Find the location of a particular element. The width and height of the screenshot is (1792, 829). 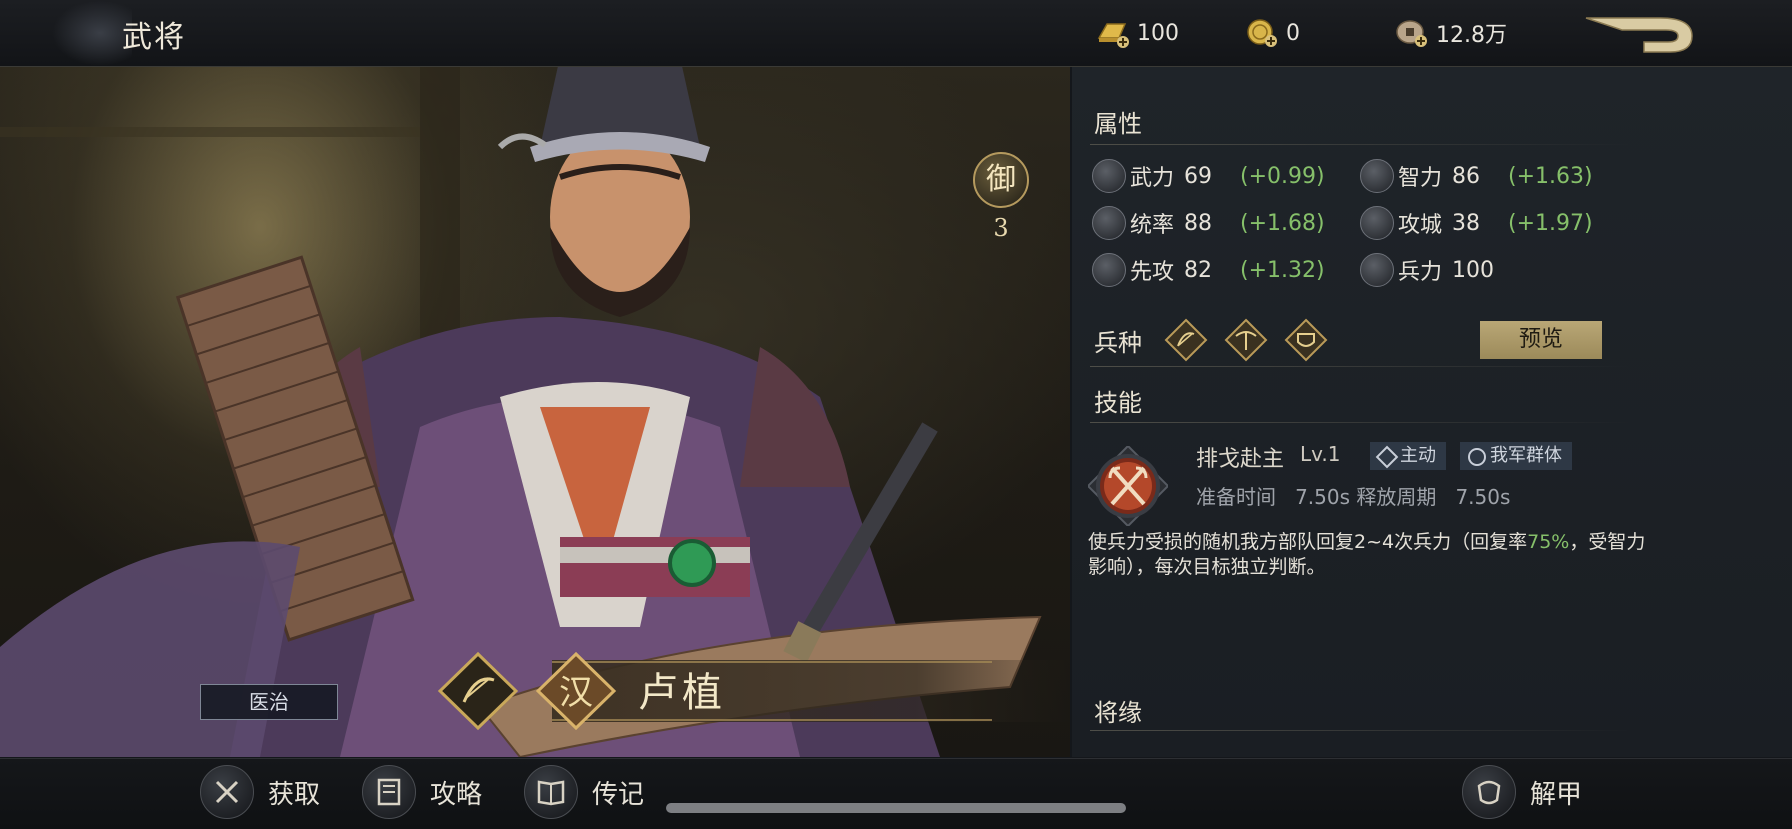

horse-icon is located at coordinates (1109, 223).